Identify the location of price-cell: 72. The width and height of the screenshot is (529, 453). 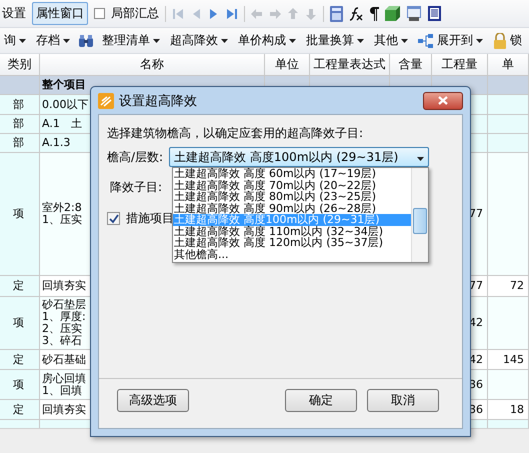
(508, 286).